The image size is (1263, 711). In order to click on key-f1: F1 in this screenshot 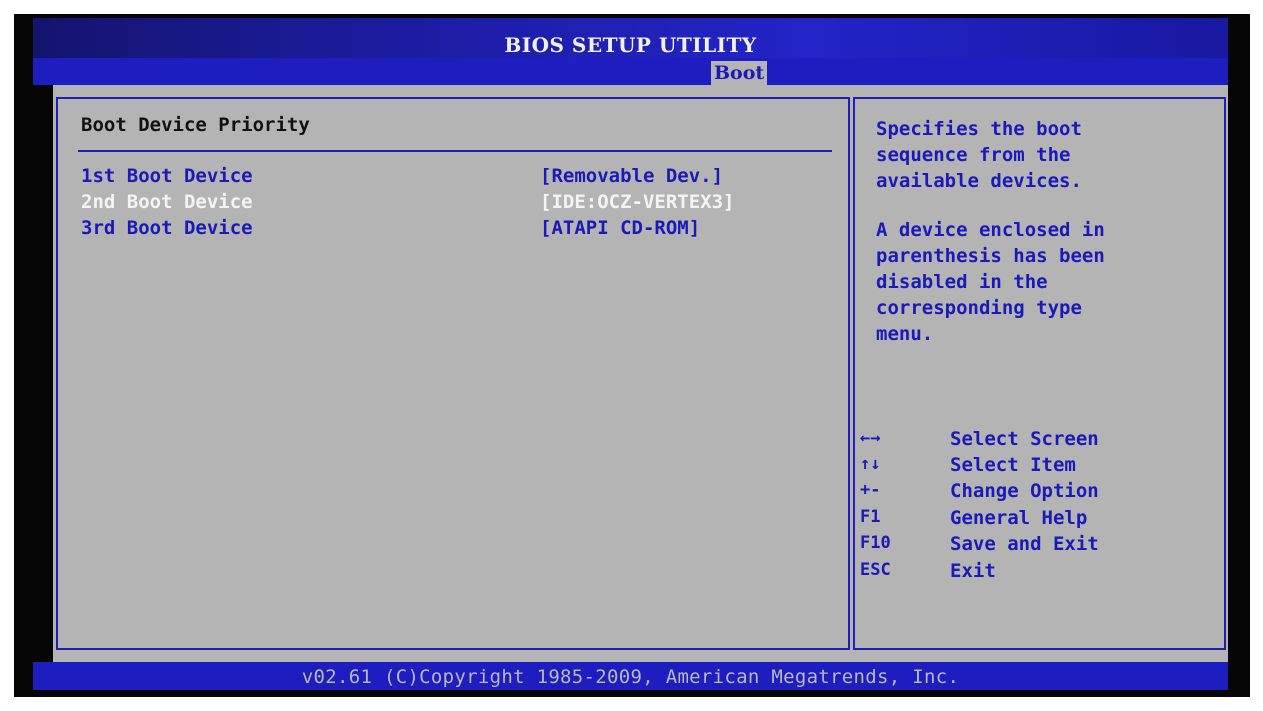, I will do `click(870, 517)`.